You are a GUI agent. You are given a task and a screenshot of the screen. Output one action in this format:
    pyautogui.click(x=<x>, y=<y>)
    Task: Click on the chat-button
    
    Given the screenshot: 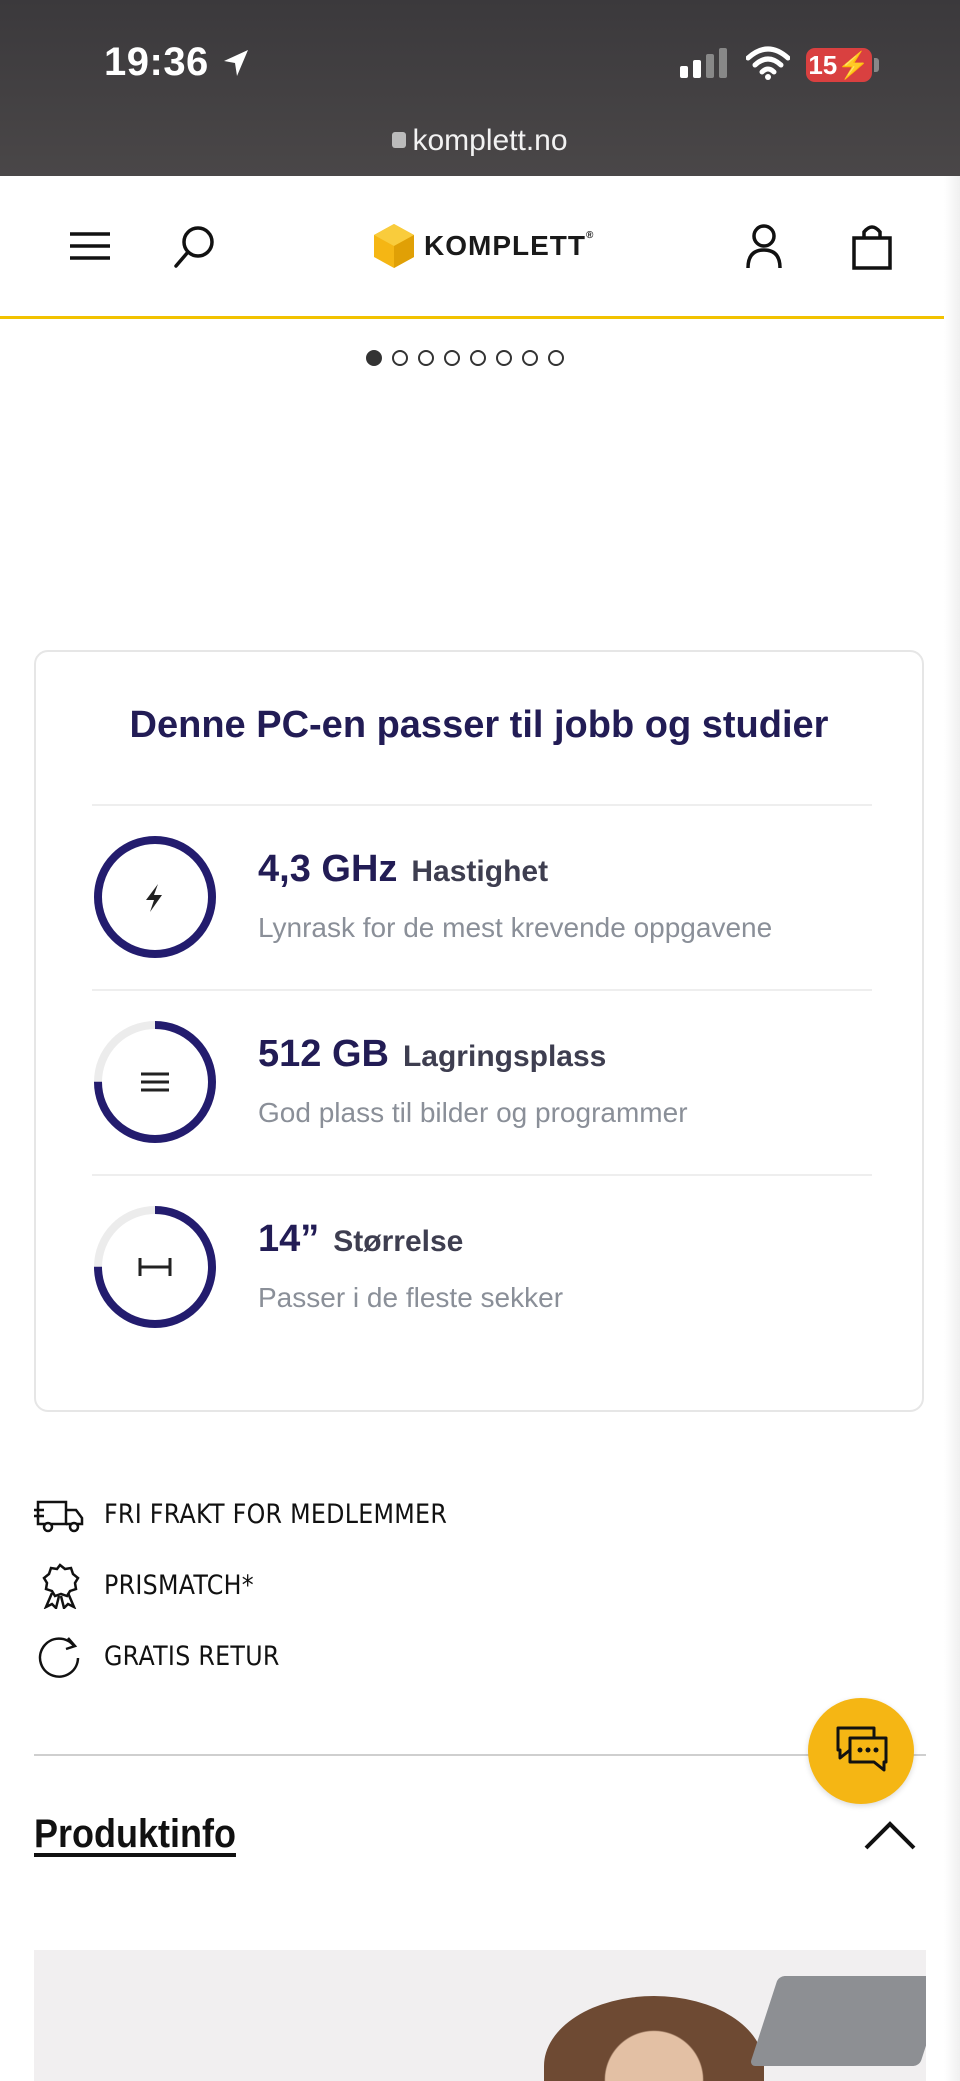 What is the action you would take?
    pyautogui.click(x=861, y=1751)
    